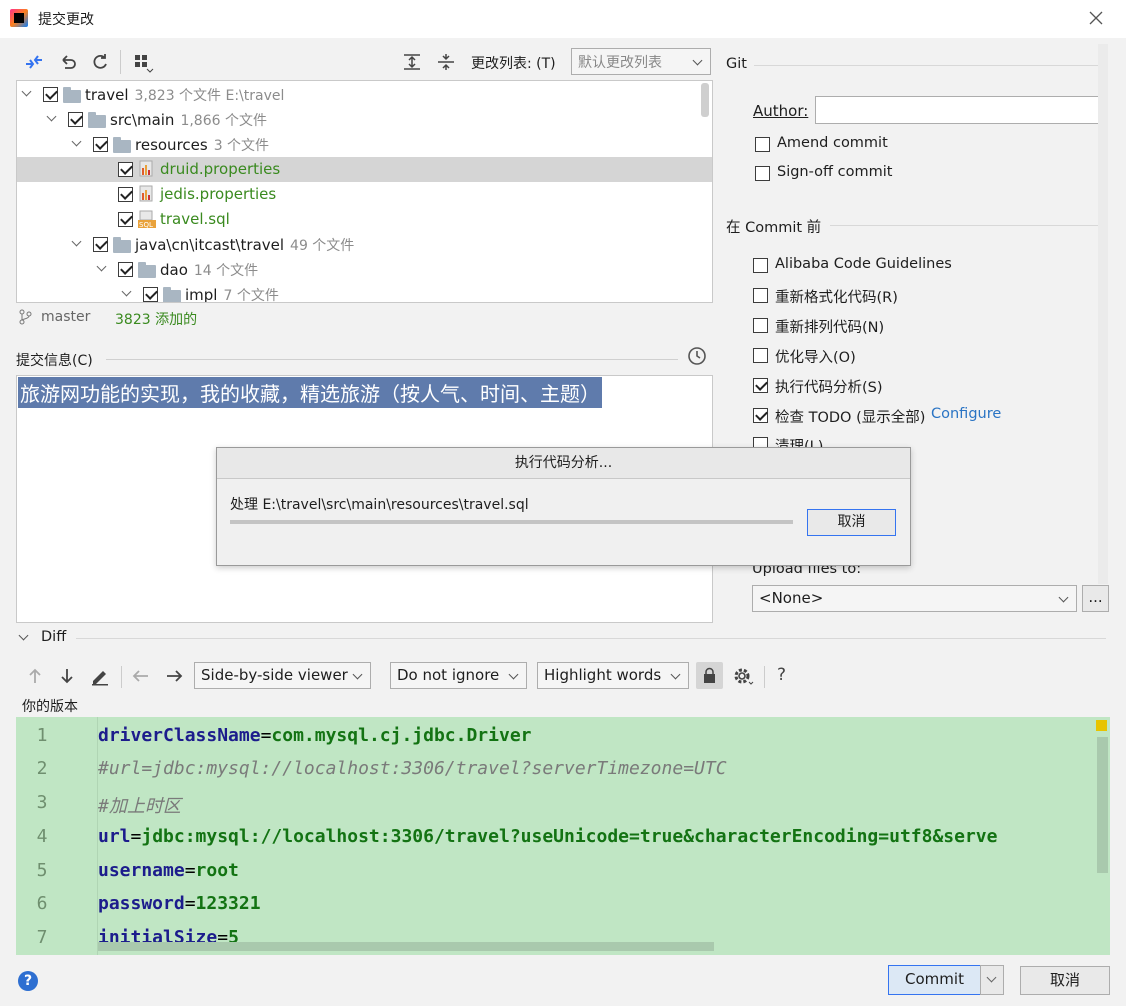  I want to click on author-label: Author:, so click(781, 111).